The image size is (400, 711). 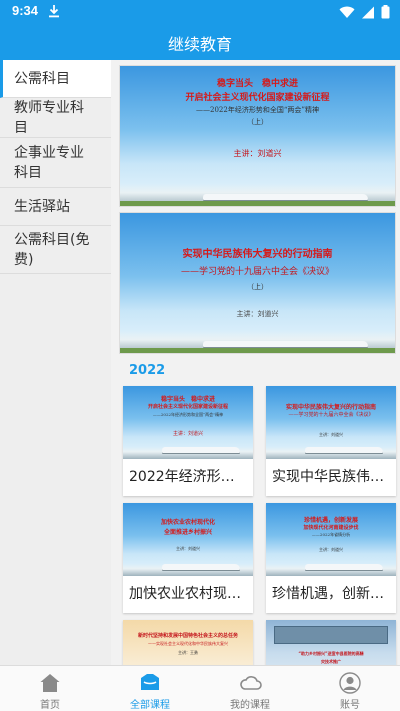 I want to click on thumb-line: ——实现社会主义现代化和中华民族伟大复兴, so click(x=188, y=643).